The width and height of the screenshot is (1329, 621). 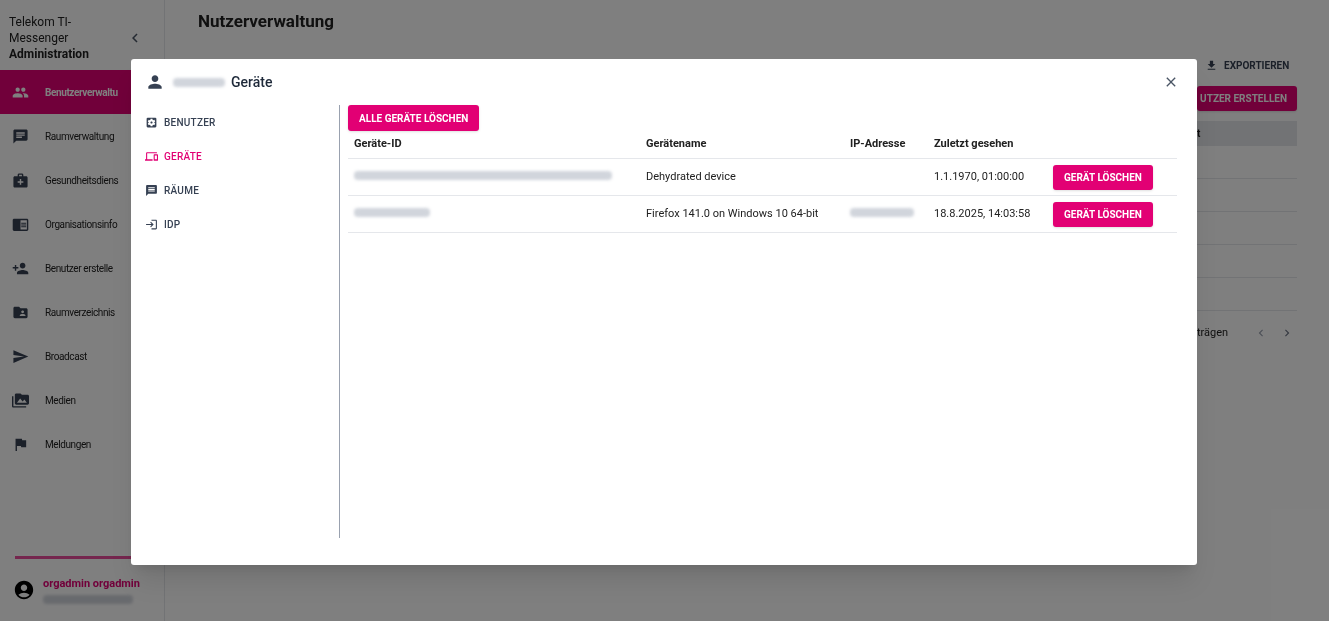 What do you see at coordinates (983, 213) in the screenshot?
I see `table-cell-text: 18.8.2025, 14:03:58` at bounding box center [983, 213].